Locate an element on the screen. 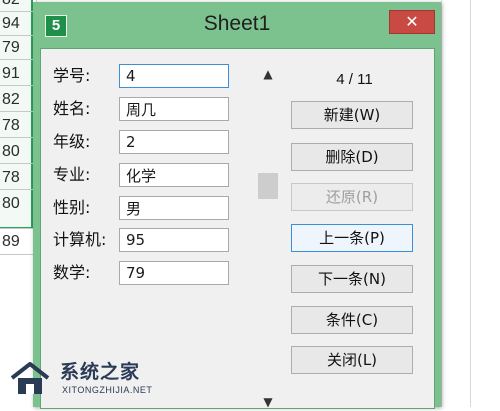  field-label-math: 数学: is located at coordinates (72, 272).